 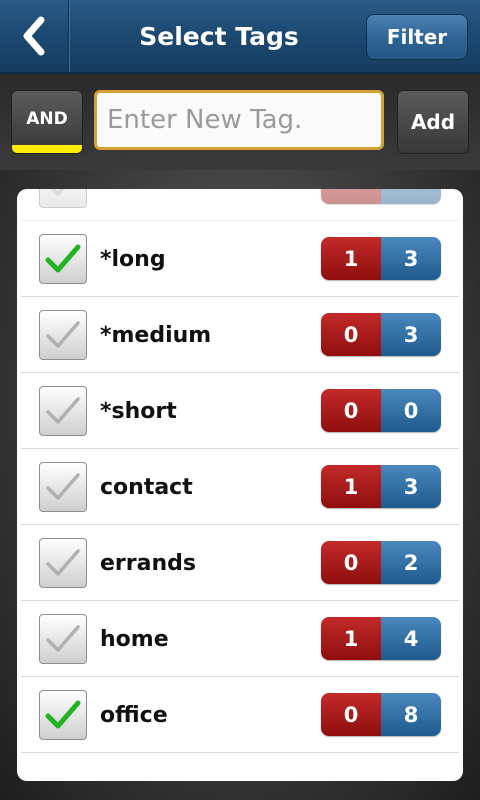 I want to click on tag-row: contact 1 3, so click(x=240, y=487).